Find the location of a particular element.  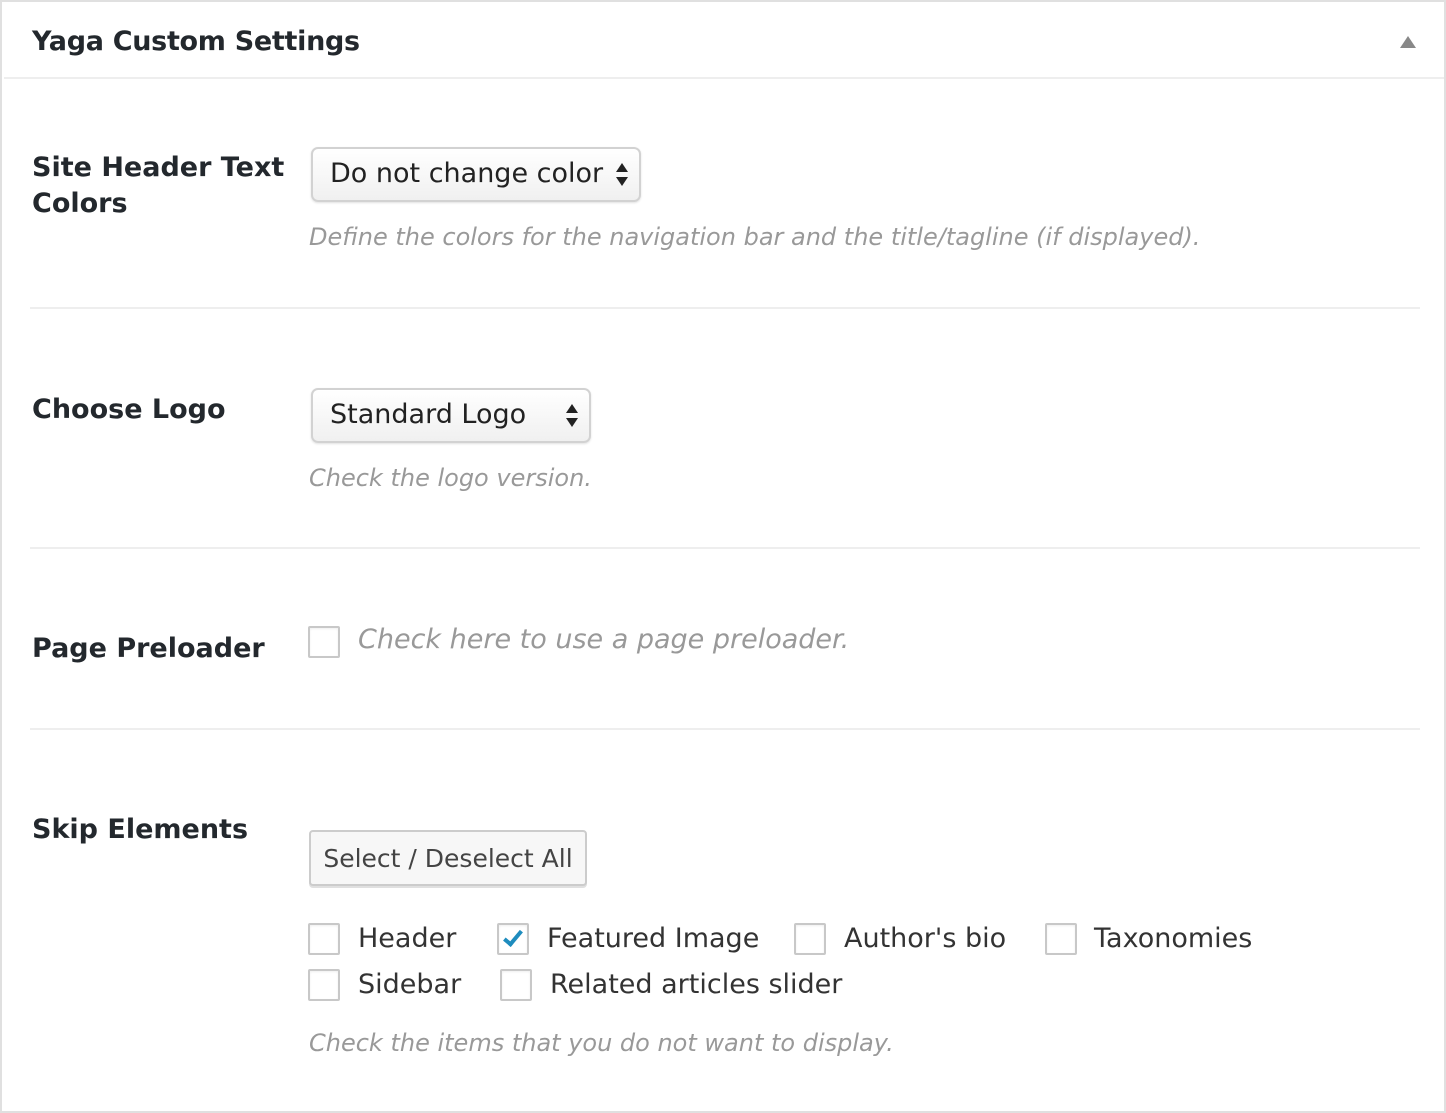

select-deselect-all-button: Select / Deselect All is located at coordinates (448, 858).